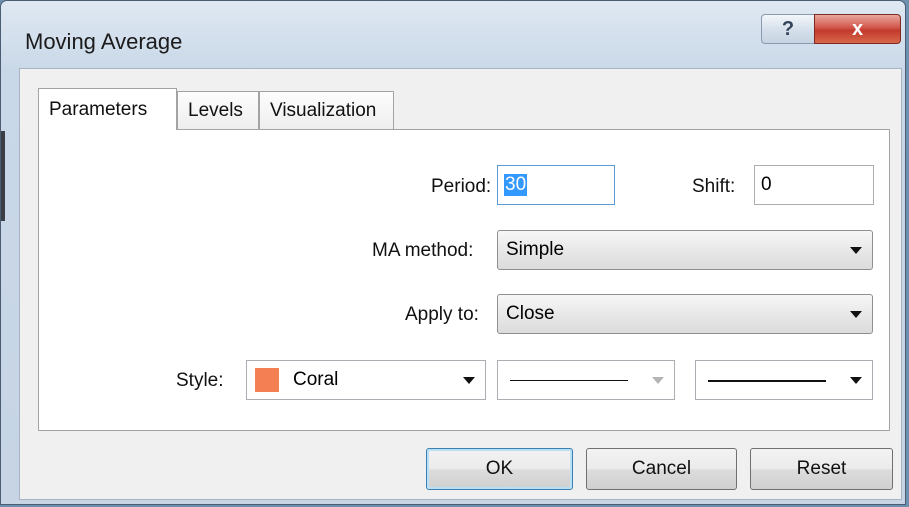 This screenshot has width=909, height=507. Describe the element at coordinates (3, 176) in the screenshot. I see `window-edge` at that location.